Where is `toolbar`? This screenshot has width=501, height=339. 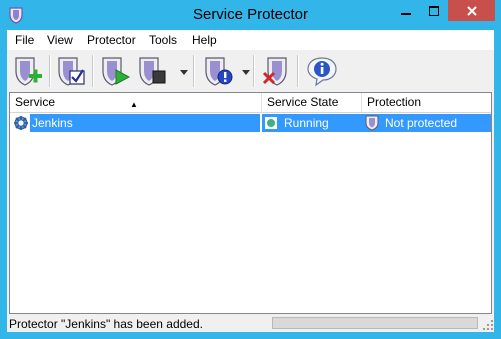
toolbar is located at coordinates (250, 71).